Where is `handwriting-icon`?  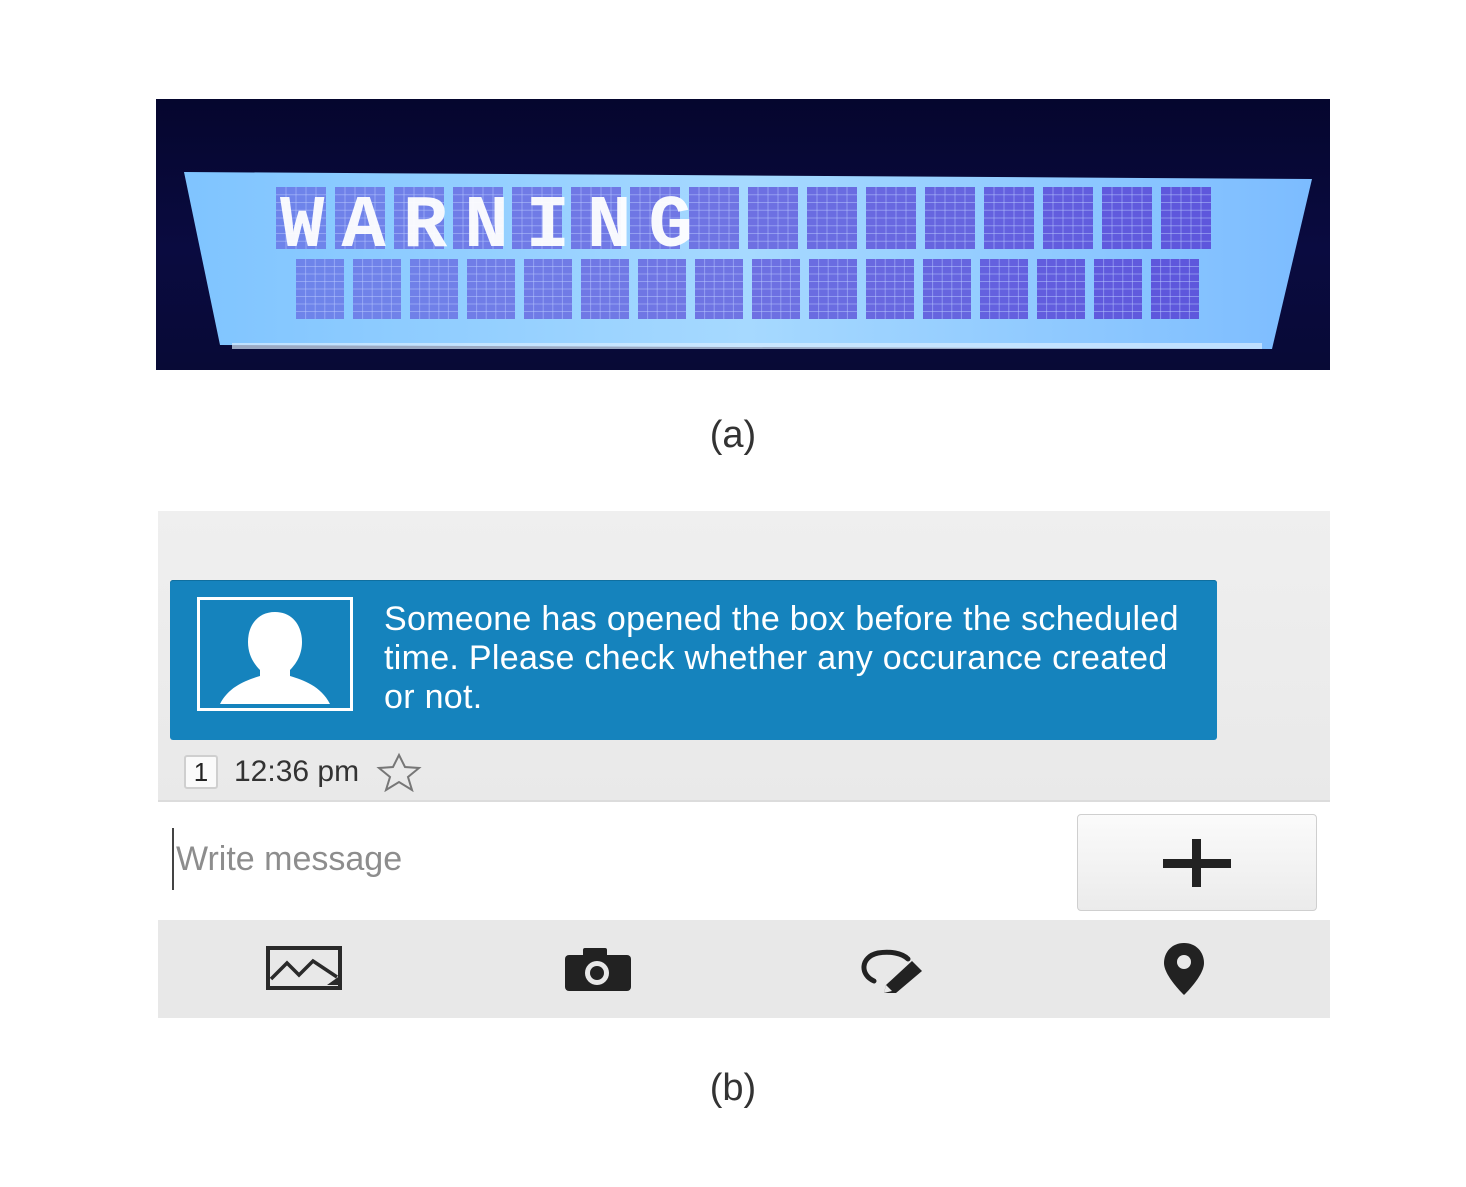 handwriting-icon is located at coordinates (891, 971).